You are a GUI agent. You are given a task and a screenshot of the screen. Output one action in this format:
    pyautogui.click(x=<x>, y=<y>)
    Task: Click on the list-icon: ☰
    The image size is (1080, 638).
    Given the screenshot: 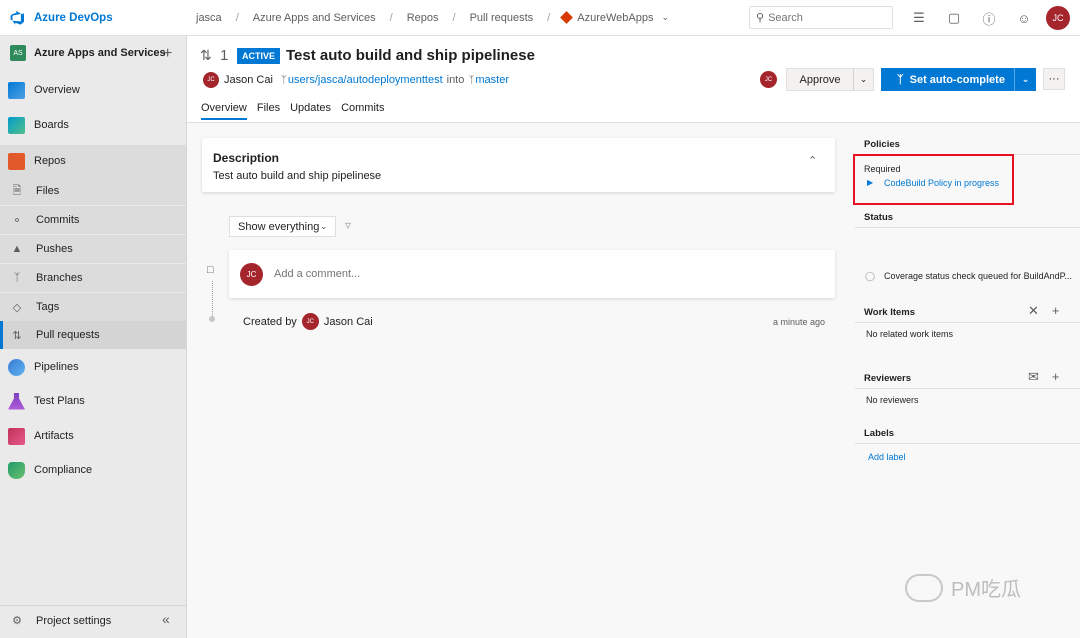 What is the action you would take?
    pyautogui.click(x=919, y=18)
    